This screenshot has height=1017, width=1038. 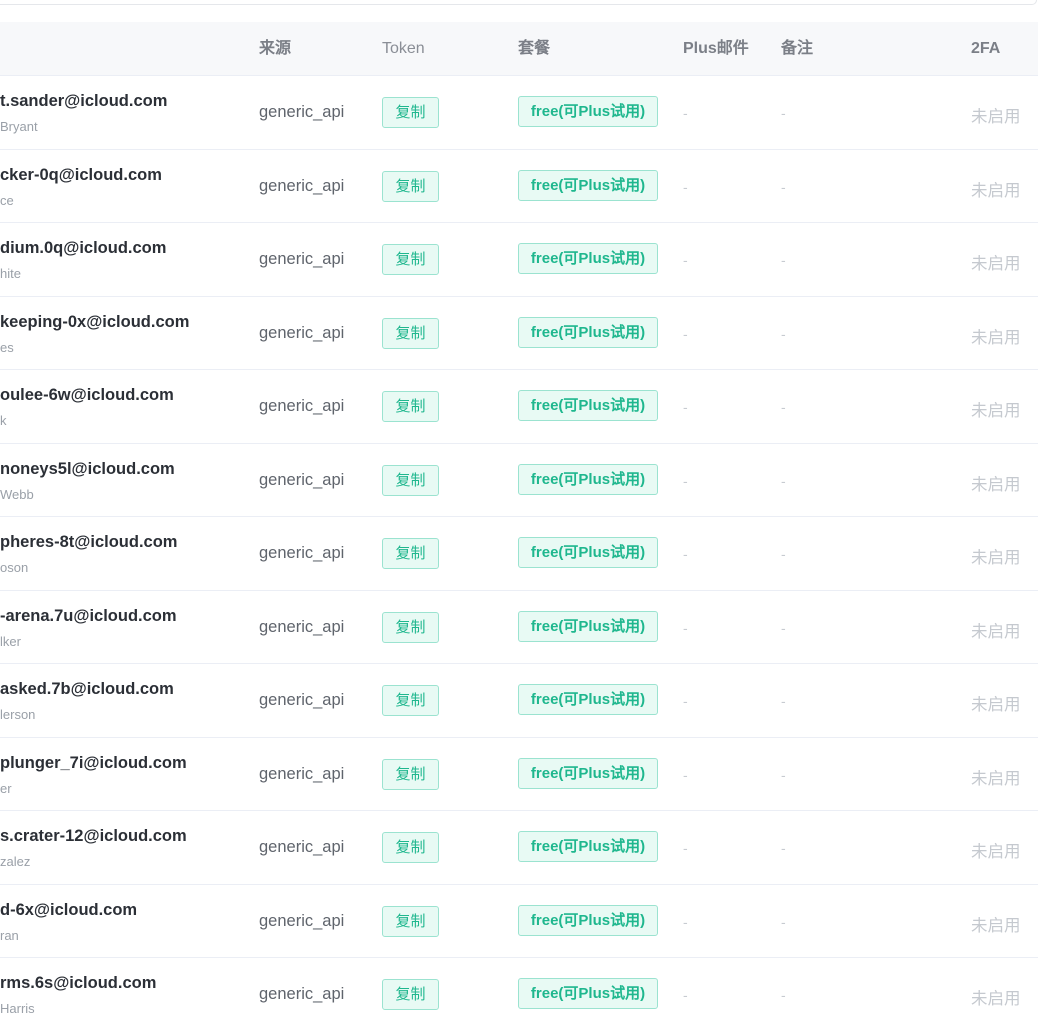 I want to click on account-email: s.crater-12@icloud.com, so click(x=93, y=836).